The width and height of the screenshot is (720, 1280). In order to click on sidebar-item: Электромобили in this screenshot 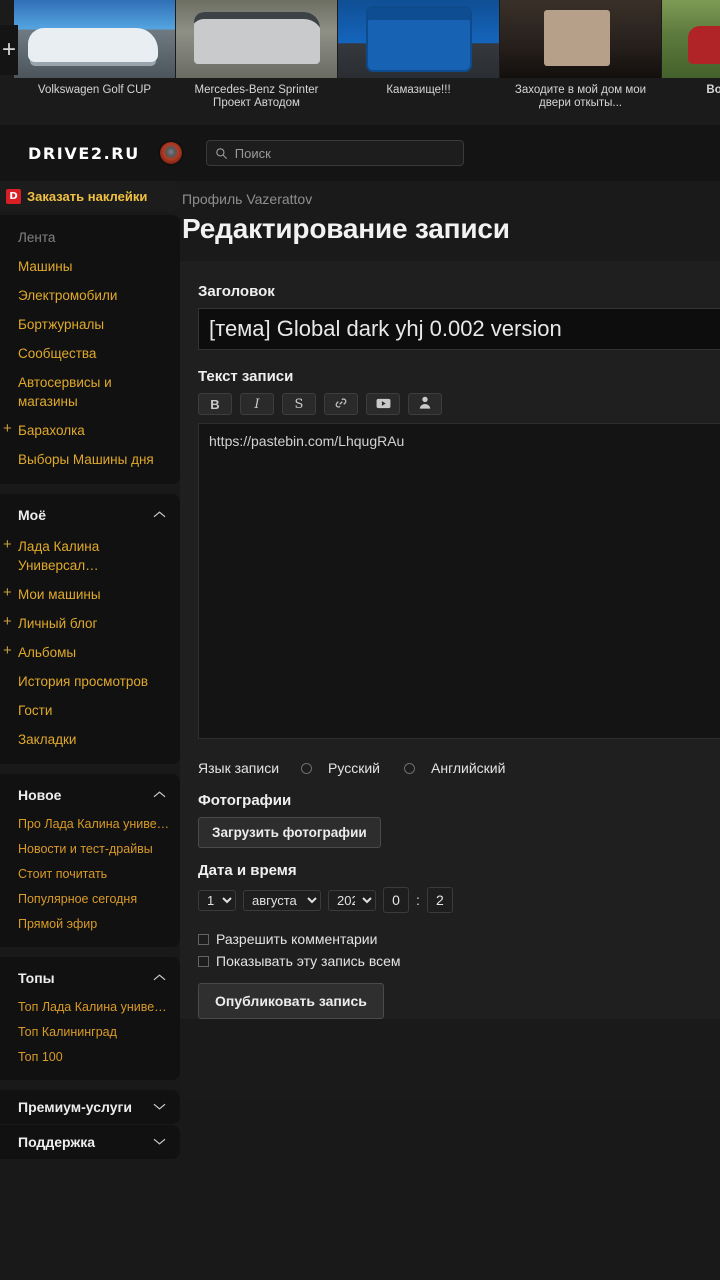, I will do `click(90, 295)`.